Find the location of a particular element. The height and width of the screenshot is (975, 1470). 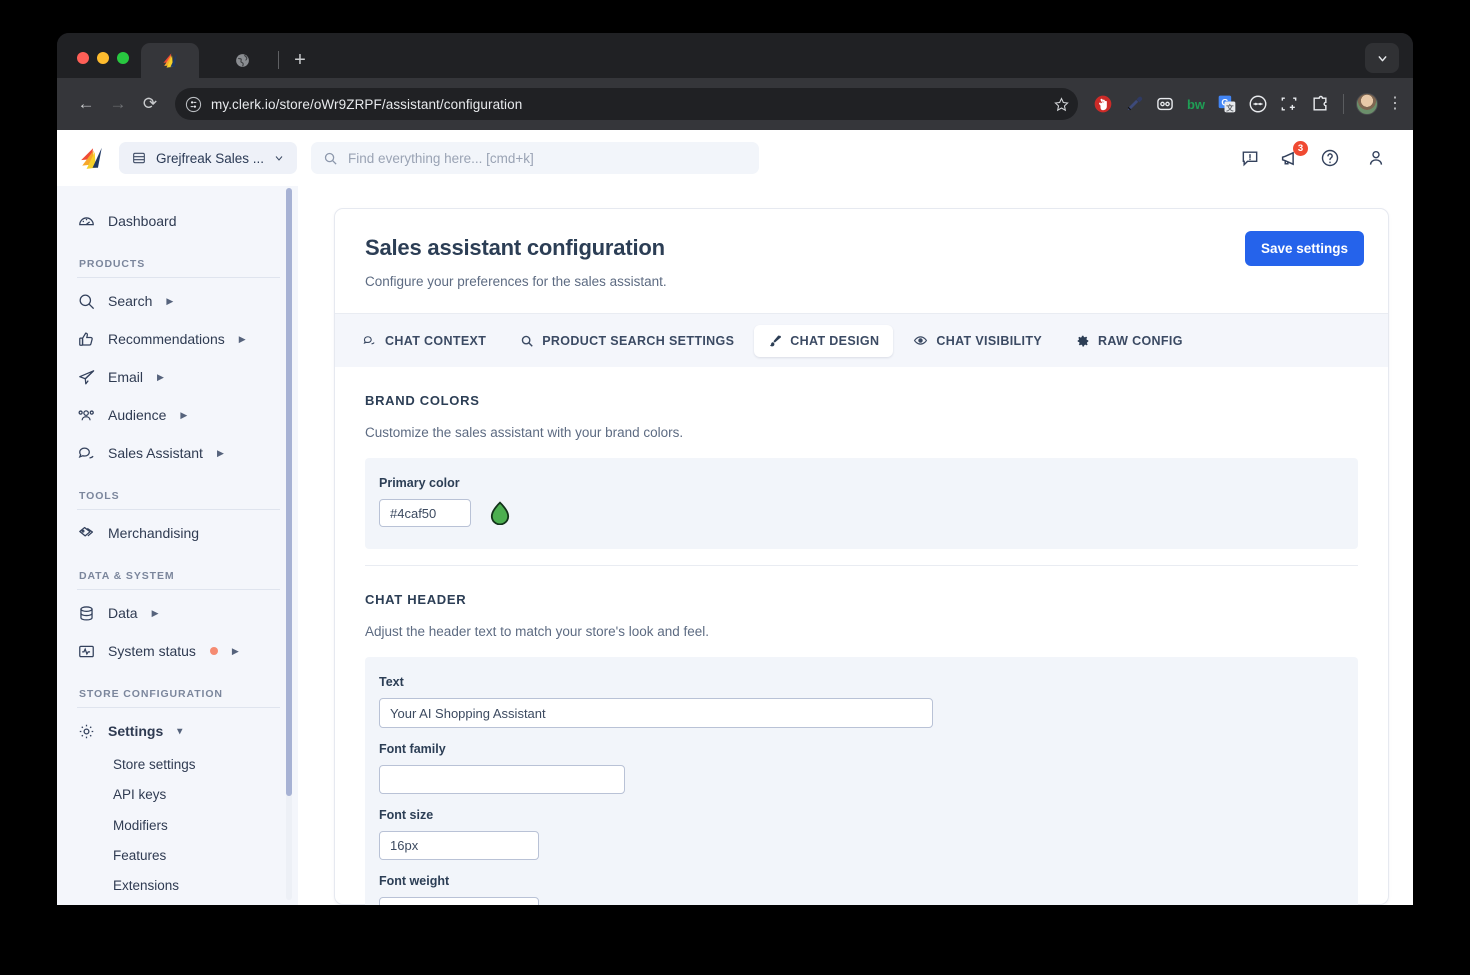

text-field-label: Text is located at coordinates (391, 682).